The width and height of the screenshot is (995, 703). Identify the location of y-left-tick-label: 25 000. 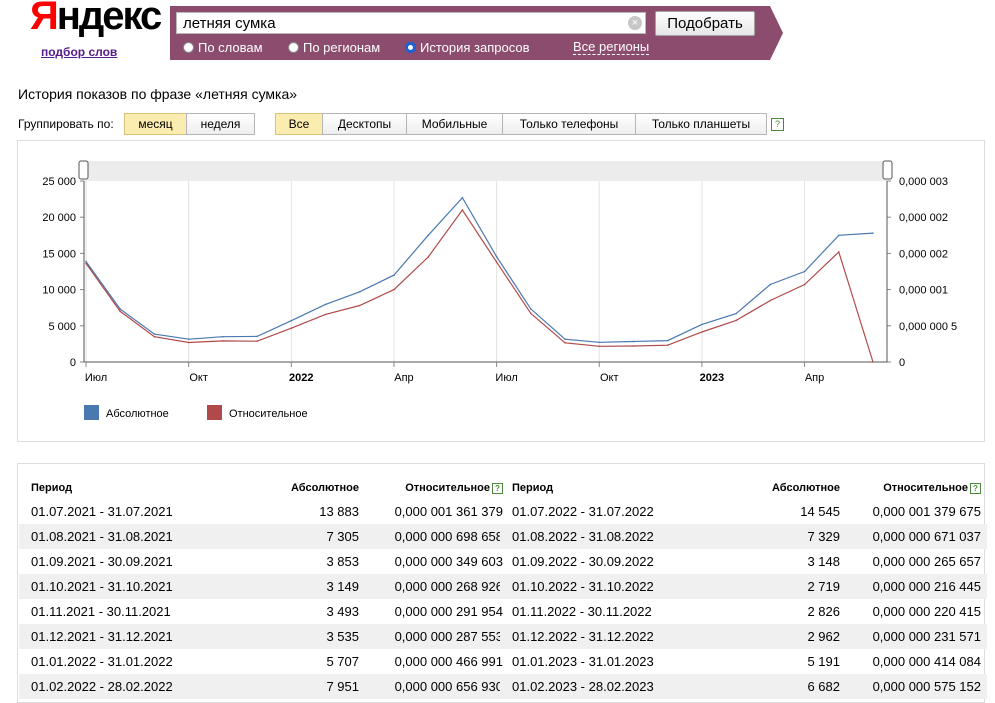
(59, 182).